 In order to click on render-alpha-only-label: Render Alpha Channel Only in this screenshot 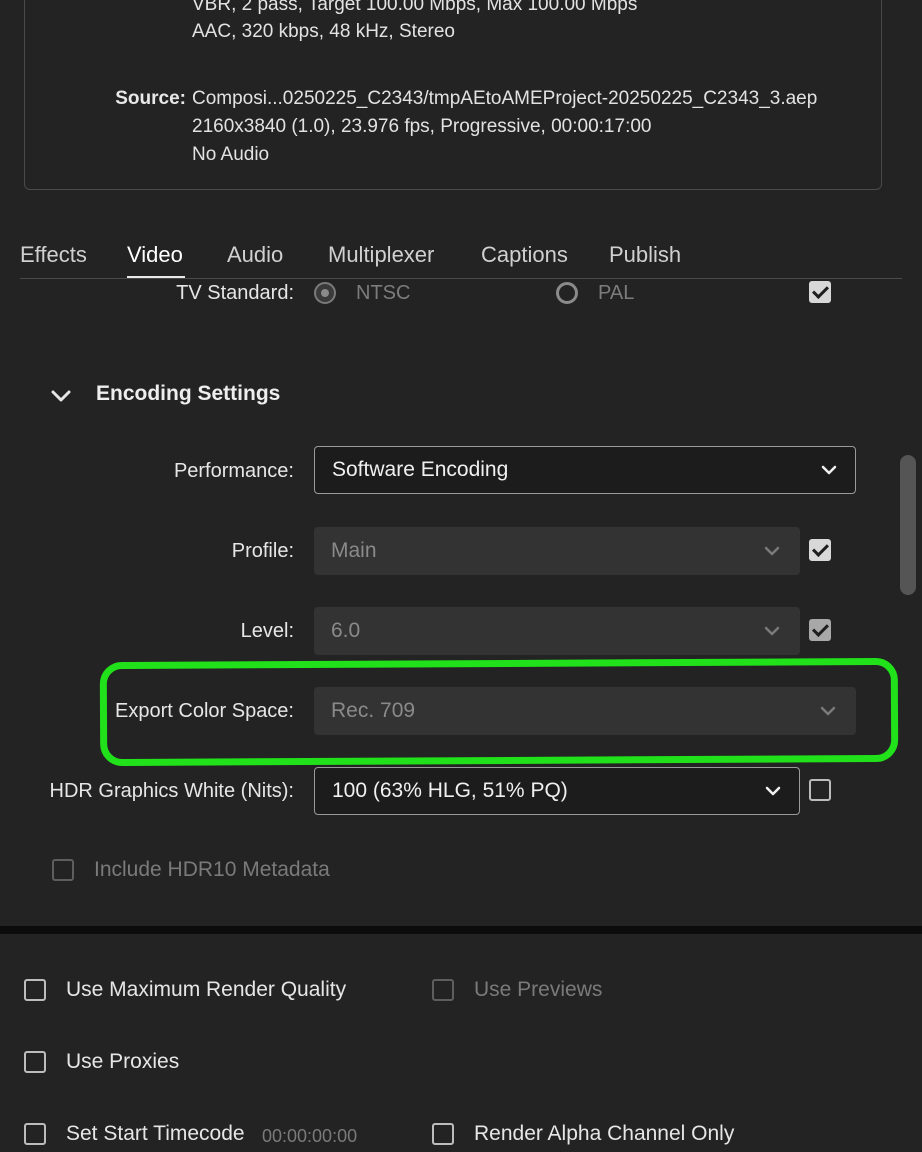, I will do `click(604, 1133)`.